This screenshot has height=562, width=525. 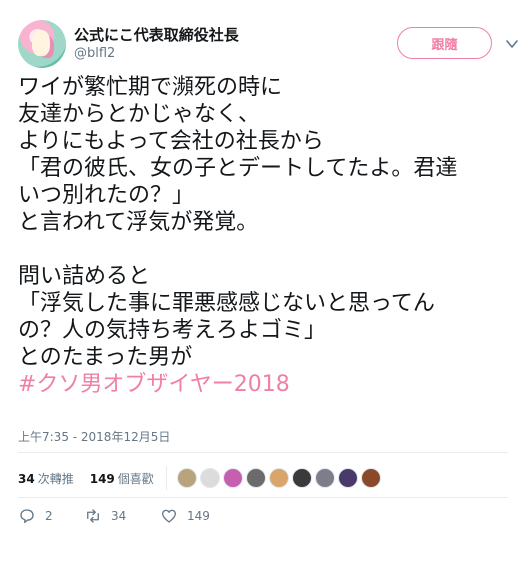 I want to click on liker-avatars, so click(x=278, y=478).